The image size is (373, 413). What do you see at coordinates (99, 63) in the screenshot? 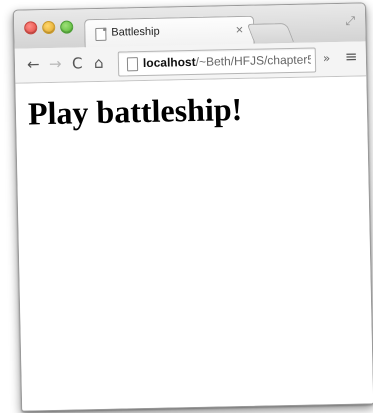
I see `home-icon: ⌂` at bounding box center [99, 63].